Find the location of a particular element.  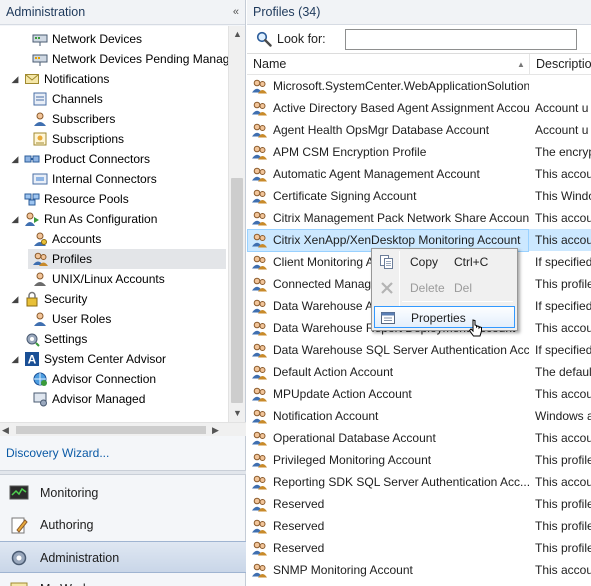

tree-item-label: Advisor Connection is located at coordinates (104, 379).